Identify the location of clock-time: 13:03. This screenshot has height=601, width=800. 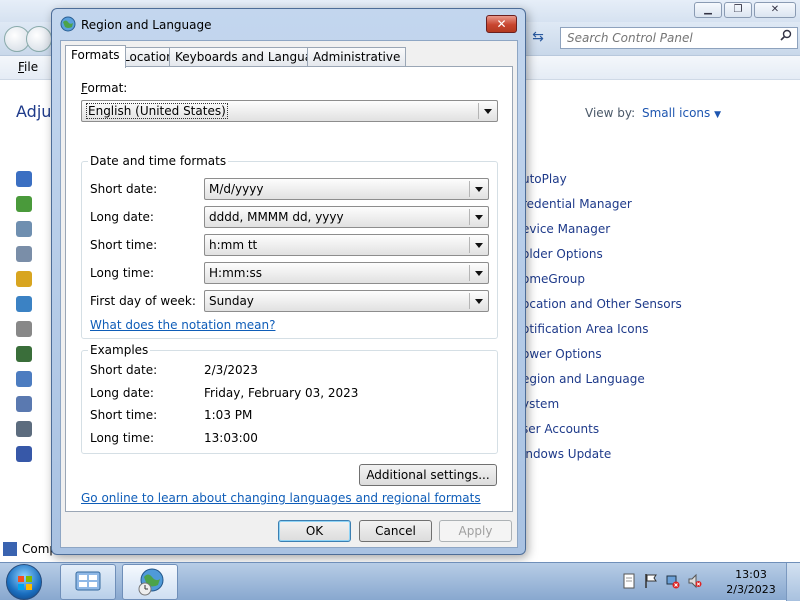
(751, 574).